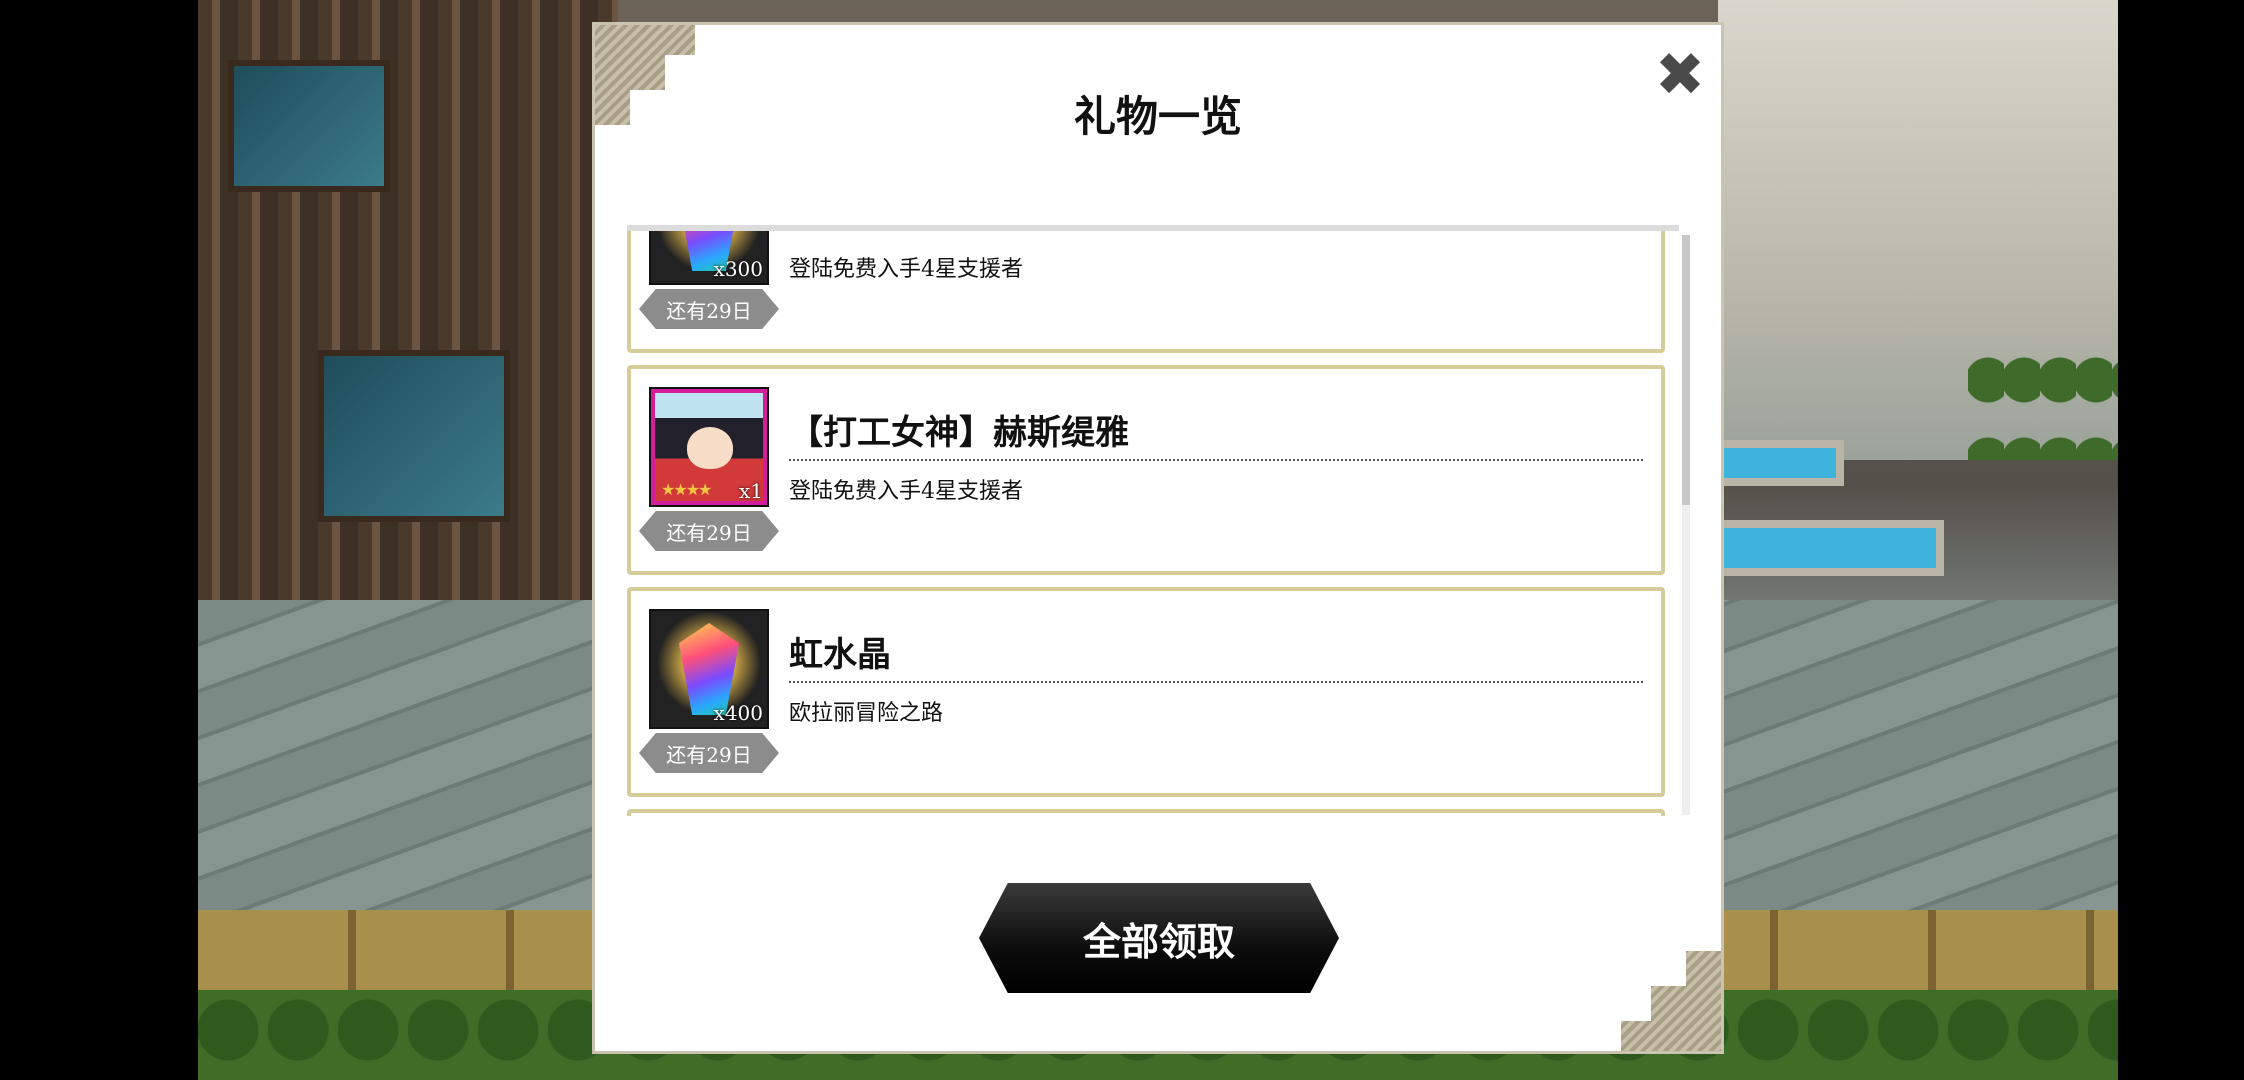  What do you see at coordinates (738, 269) in the screenshot?
I see `gift-quantity: x300` at bounding box center [738, 269].